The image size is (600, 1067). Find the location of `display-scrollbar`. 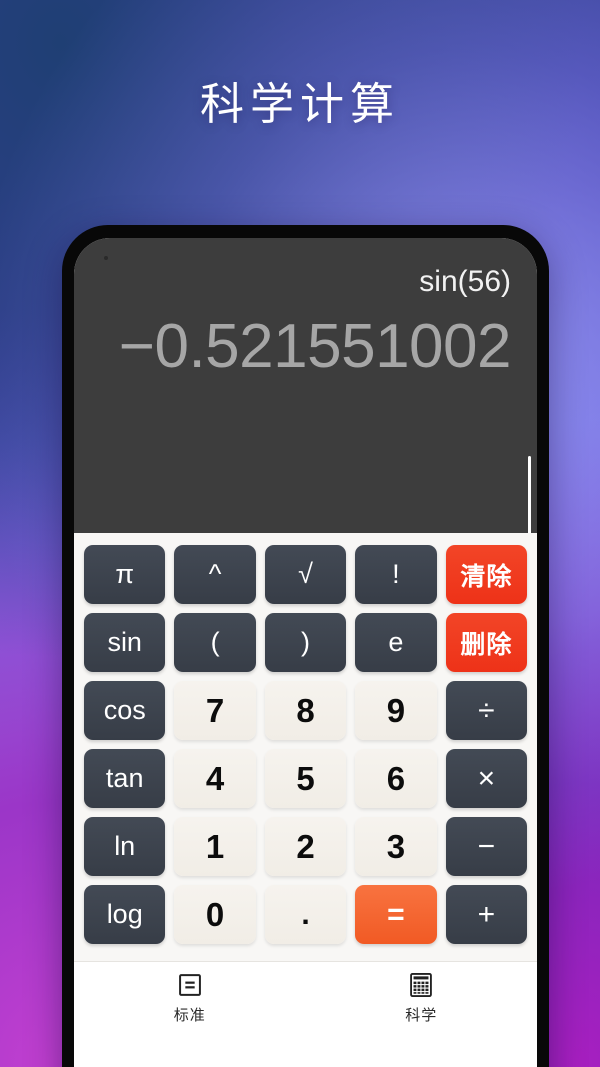

display-scrollbar is located at coordinates (529, 494).